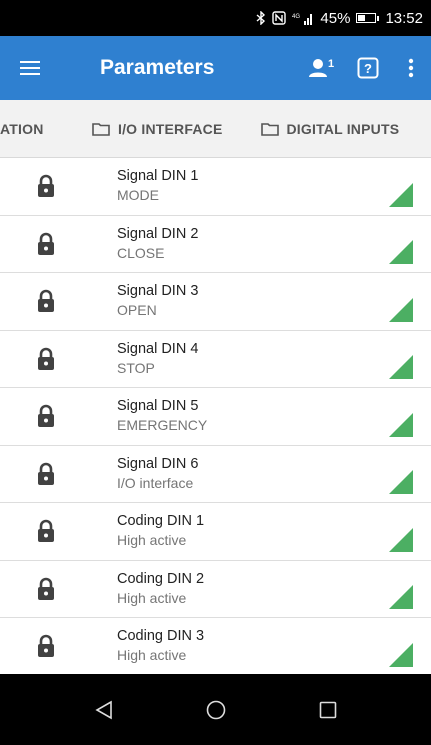  Describe the element at coordinates (296, 17) in the screenshot. I see `svg-text: 4G` at that location.